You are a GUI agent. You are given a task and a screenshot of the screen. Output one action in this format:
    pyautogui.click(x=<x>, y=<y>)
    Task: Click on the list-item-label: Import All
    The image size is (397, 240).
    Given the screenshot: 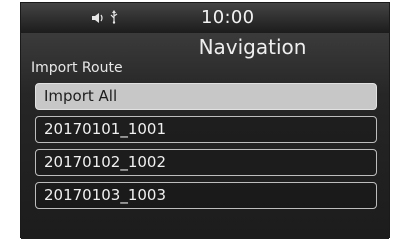 What is the action you would take?
    pyautogui.click(x=81, y=96)
    